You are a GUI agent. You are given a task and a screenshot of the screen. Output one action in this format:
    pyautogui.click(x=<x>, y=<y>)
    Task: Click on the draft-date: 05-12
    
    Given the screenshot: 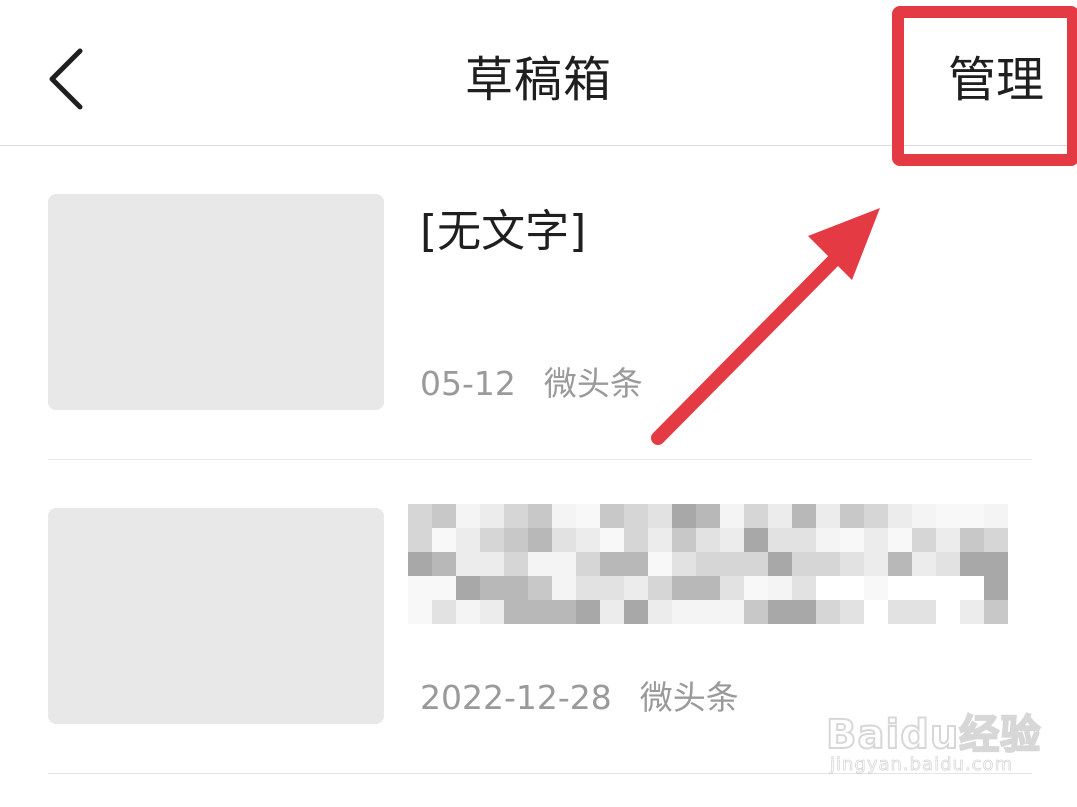 What is the action you would take?
    pyautogui.click(x=468, y=383)
    